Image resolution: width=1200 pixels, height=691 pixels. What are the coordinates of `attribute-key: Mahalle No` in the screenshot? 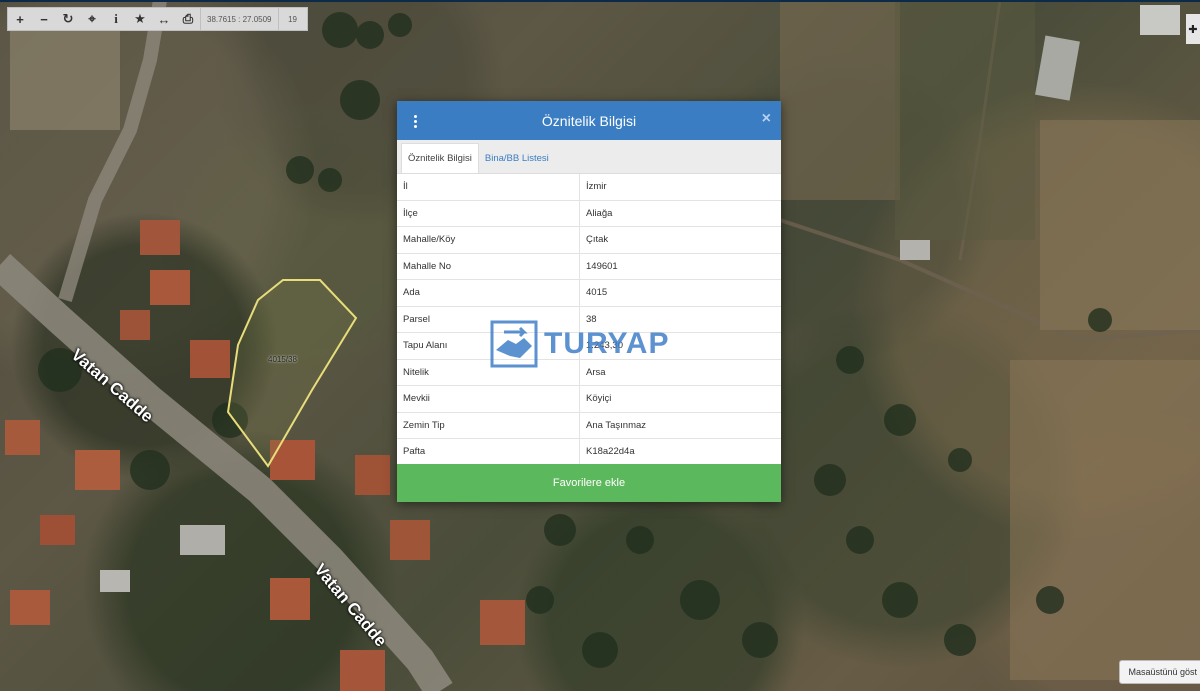 It's located at (488, 266).